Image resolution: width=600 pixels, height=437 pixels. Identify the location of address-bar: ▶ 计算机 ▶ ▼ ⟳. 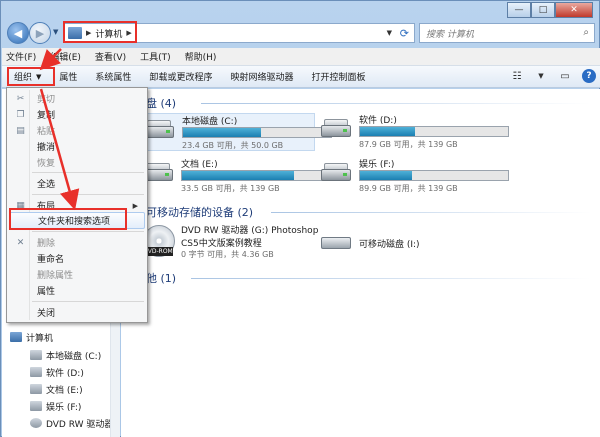
(239, 33).